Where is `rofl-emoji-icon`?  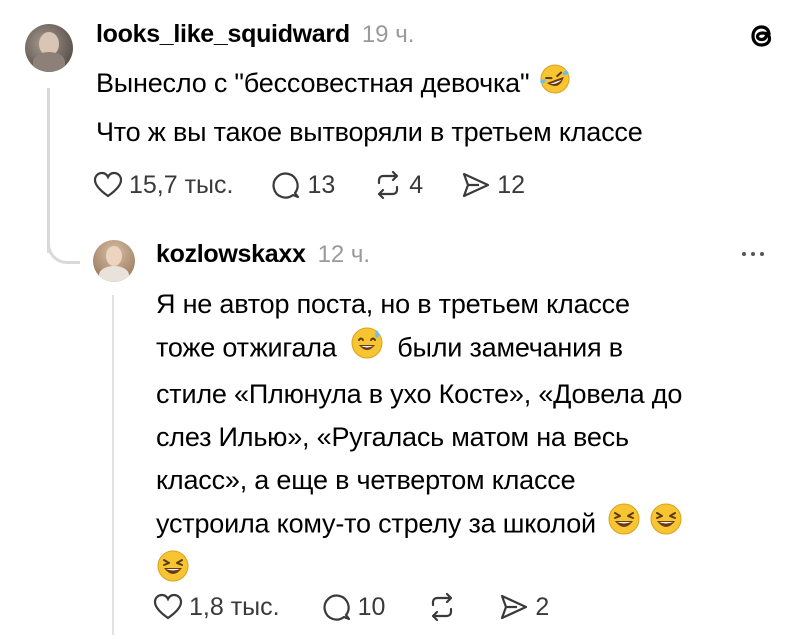
rofl-emoji-icon is located at coordinates (555, 85).